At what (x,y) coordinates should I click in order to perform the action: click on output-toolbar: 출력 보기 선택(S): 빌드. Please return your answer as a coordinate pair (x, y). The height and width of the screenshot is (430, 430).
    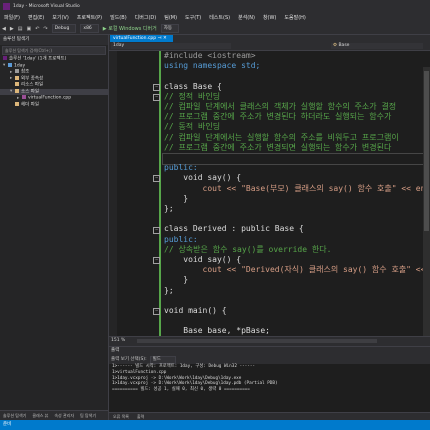
    Looking at the image, I should click on (269, 359).